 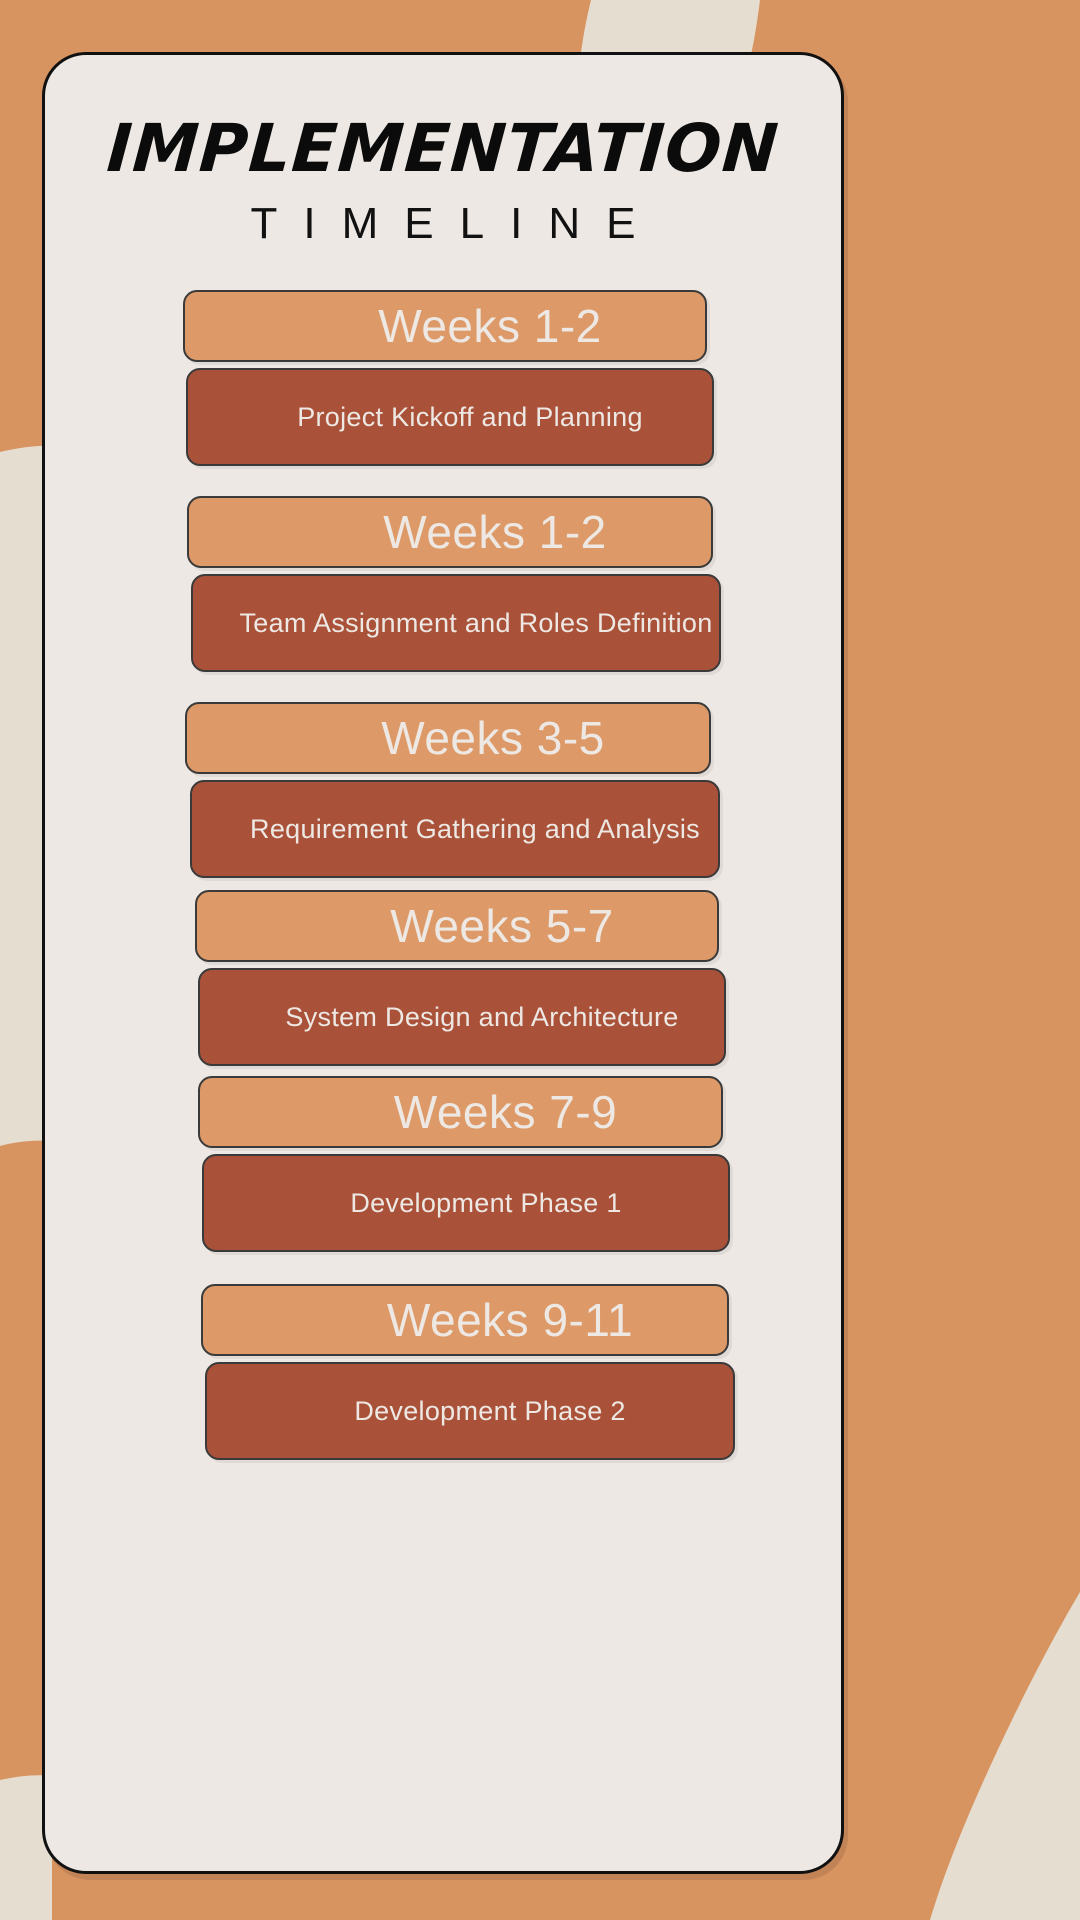 I want to click on timeline-row: Weeks 9-11 Development Phase 2, so click(x=443, y=1372).